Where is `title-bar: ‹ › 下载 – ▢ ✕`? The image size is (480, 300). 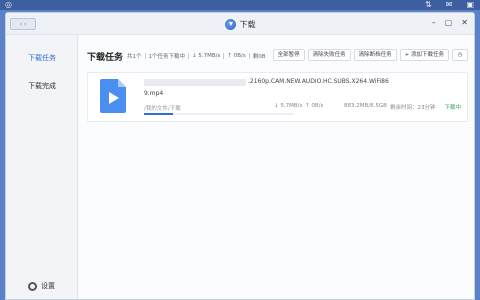
title-bar: ‹ › 下载 – ▢ ✕ is located at coordinates (240, 24).